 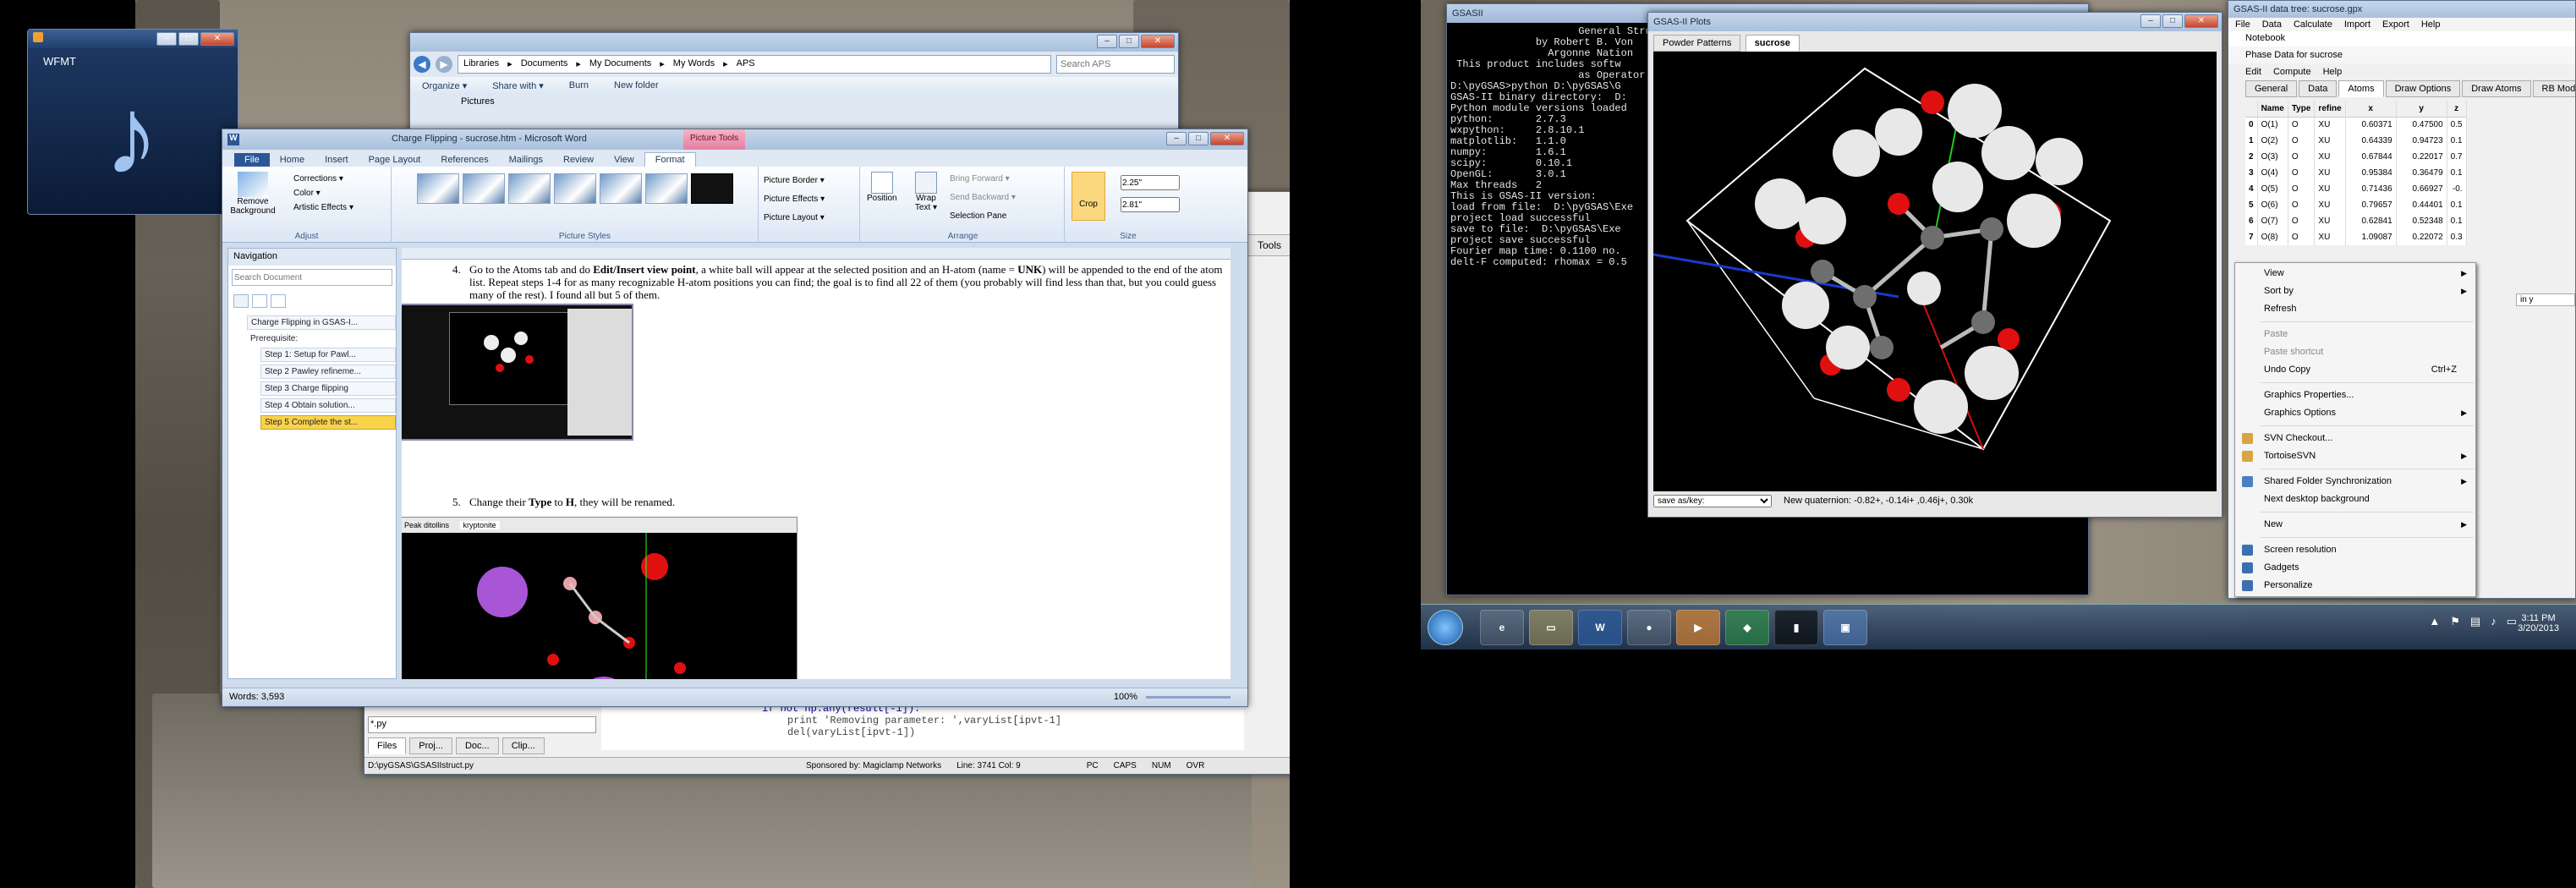 What do you see at coordinates (252, 194) in the screenshot?
I see `remove-background-button: Remove Background` at bounding box center [252, 194].